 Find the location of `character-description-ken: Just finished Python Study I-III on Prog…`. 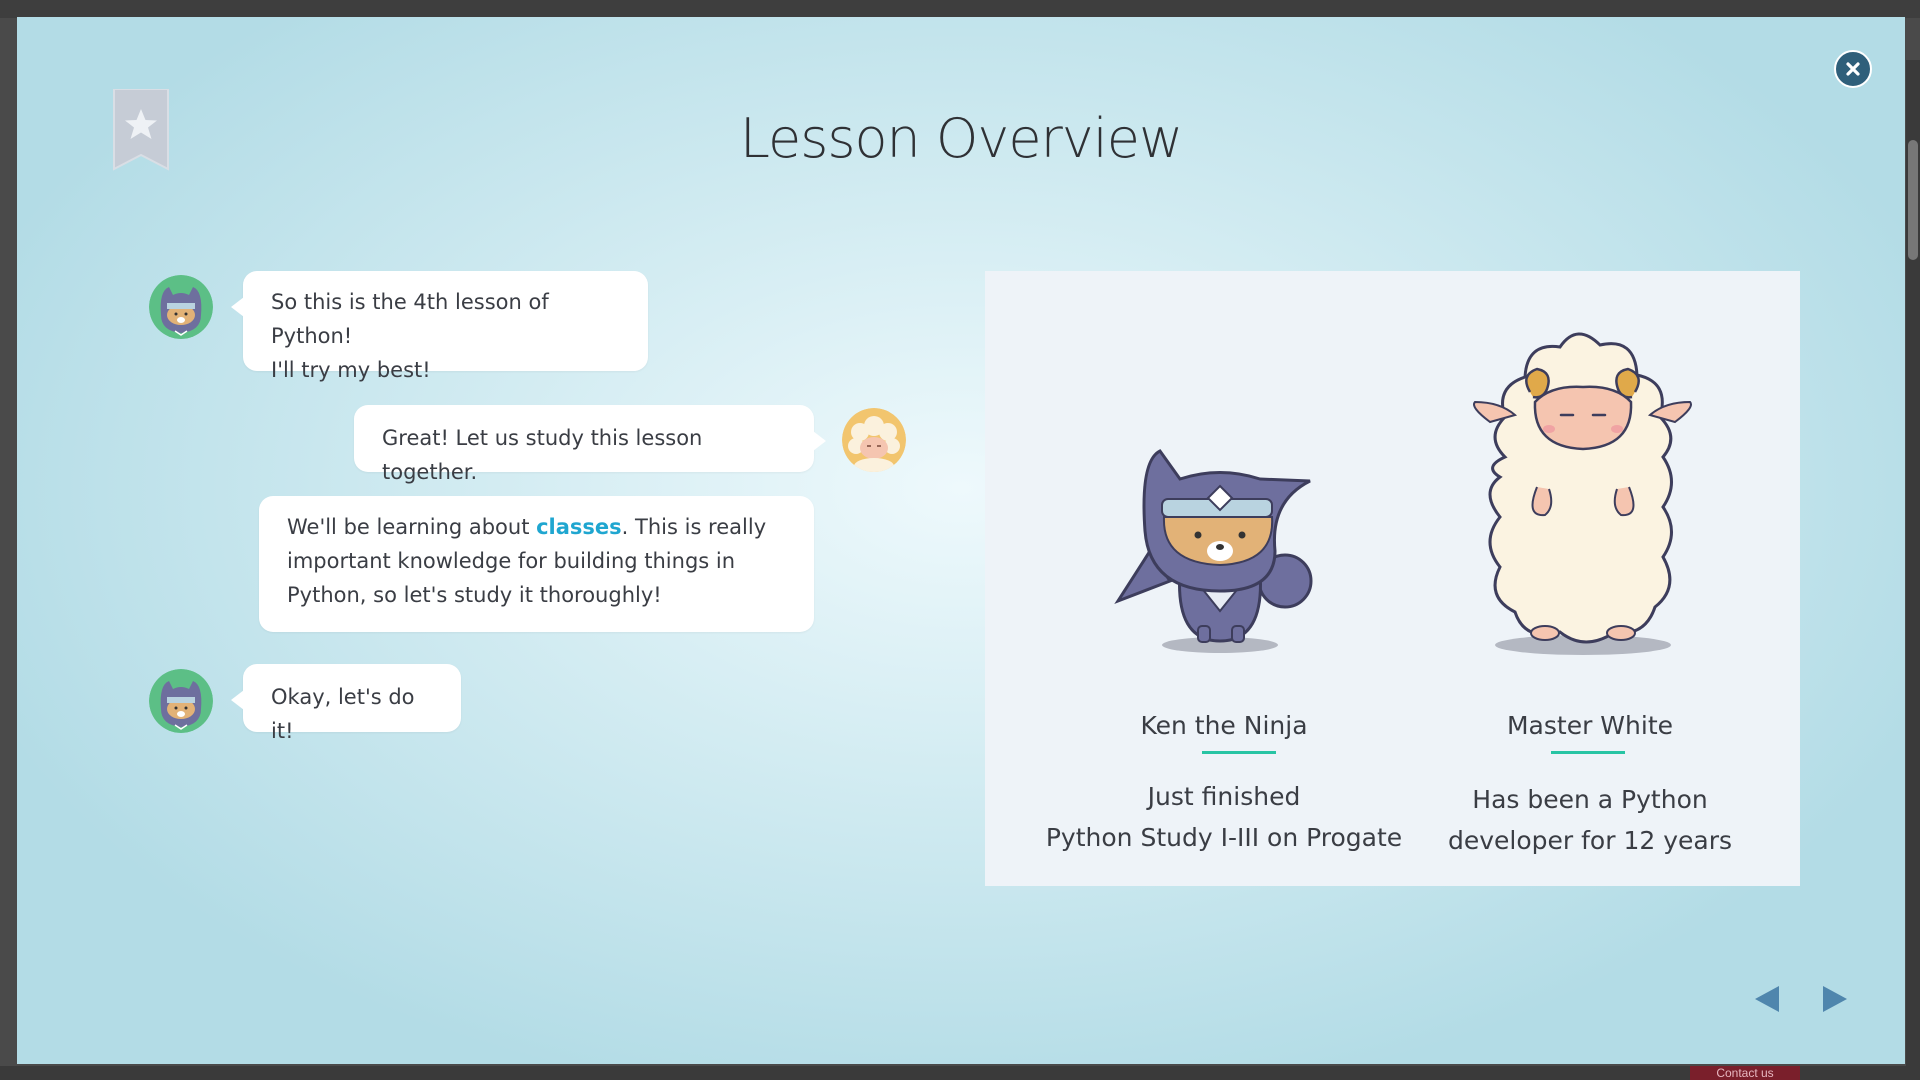

character-description-ken: Just finished Python Study I-III on Prog… is located at coordinates (1224, 817).